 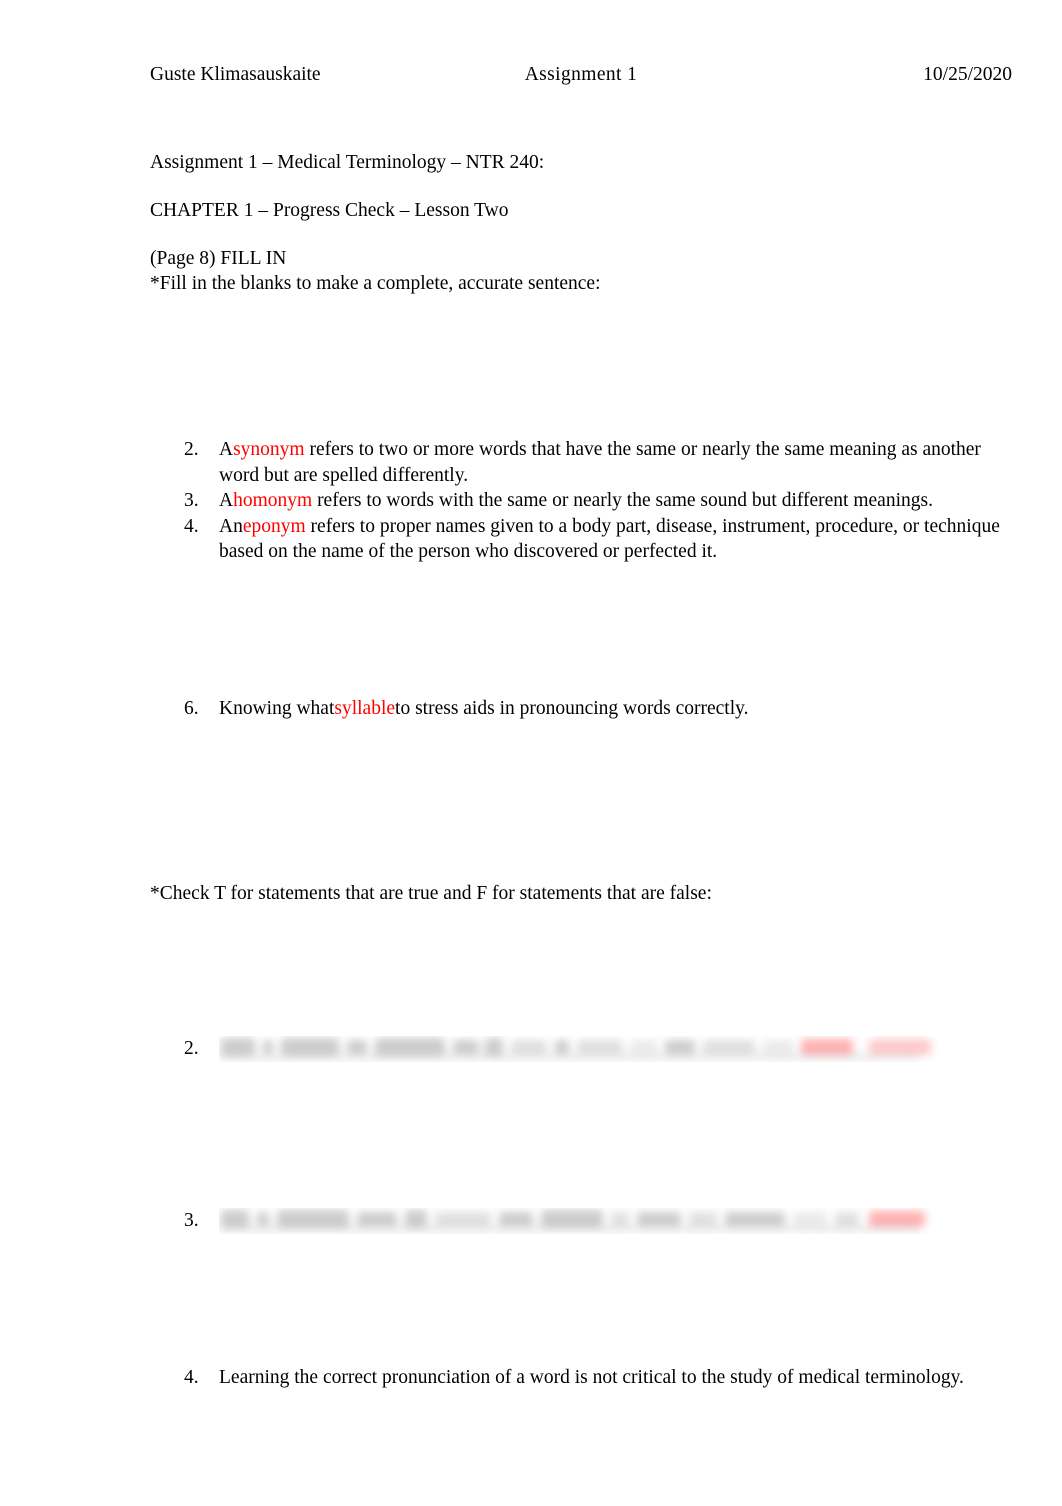 I want to click on answer-blank-filled: eponym, so click(x=276, y=526).